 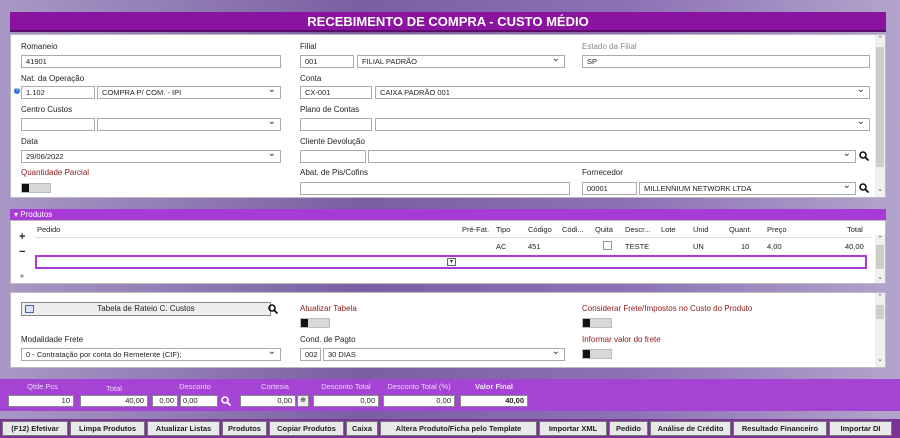 I want to click on desconto-pct-field: 0,00, so click(x=165, y=401).